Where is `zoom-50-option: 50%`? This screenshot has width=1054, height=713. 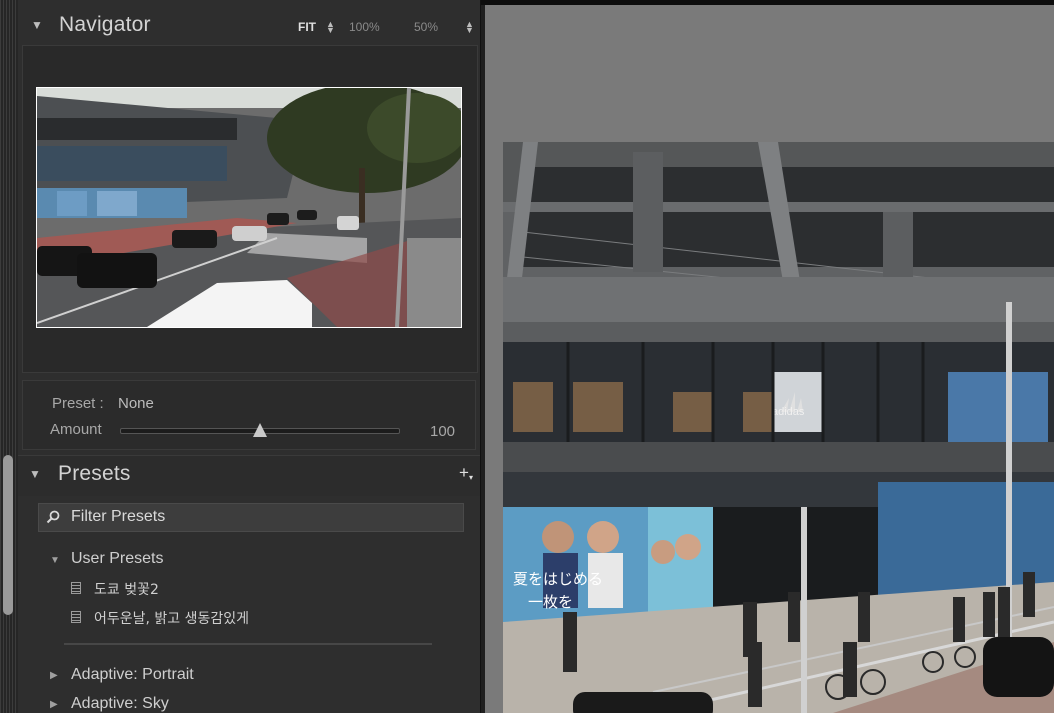
zoom-50-option: 50% is located at coordinates (426, 27).